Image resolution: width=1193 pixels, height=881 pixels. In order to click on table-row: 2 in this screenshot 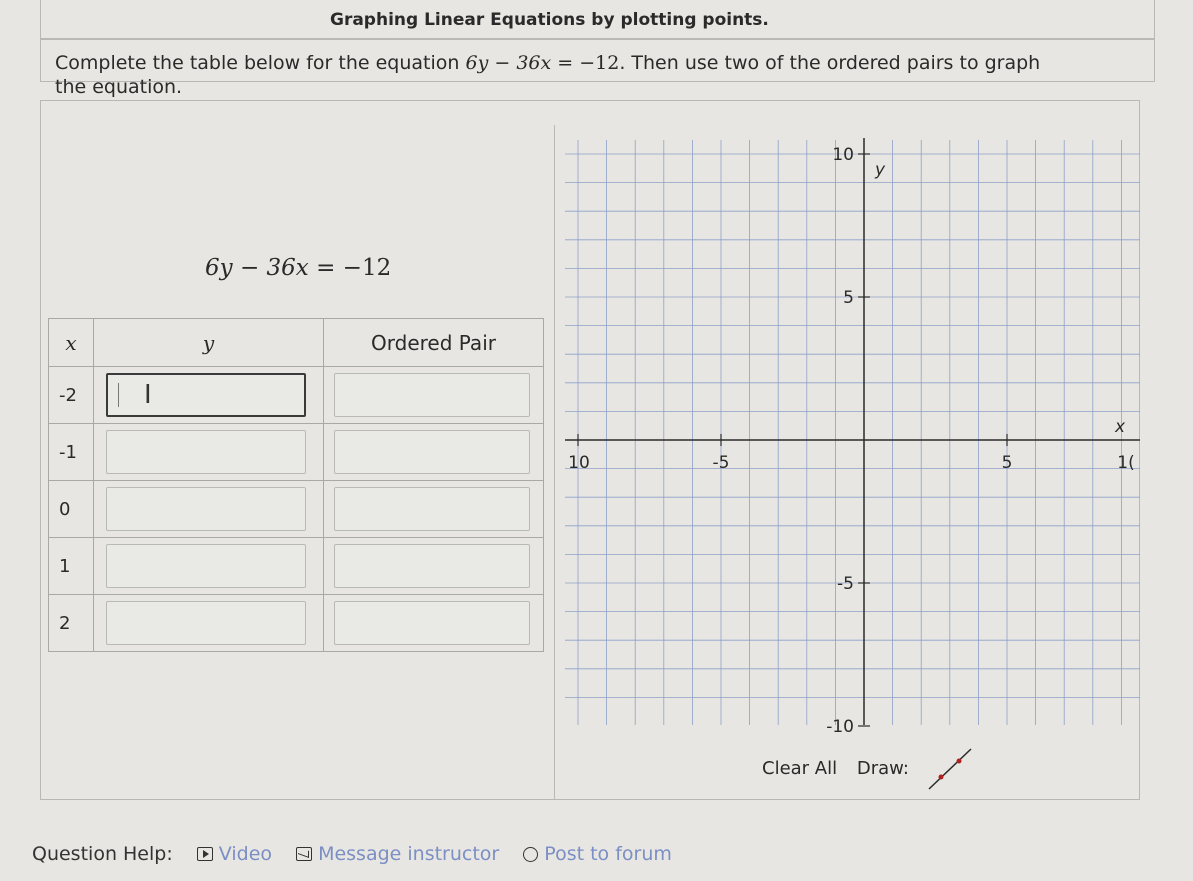, I will do `click(296, 623)`.